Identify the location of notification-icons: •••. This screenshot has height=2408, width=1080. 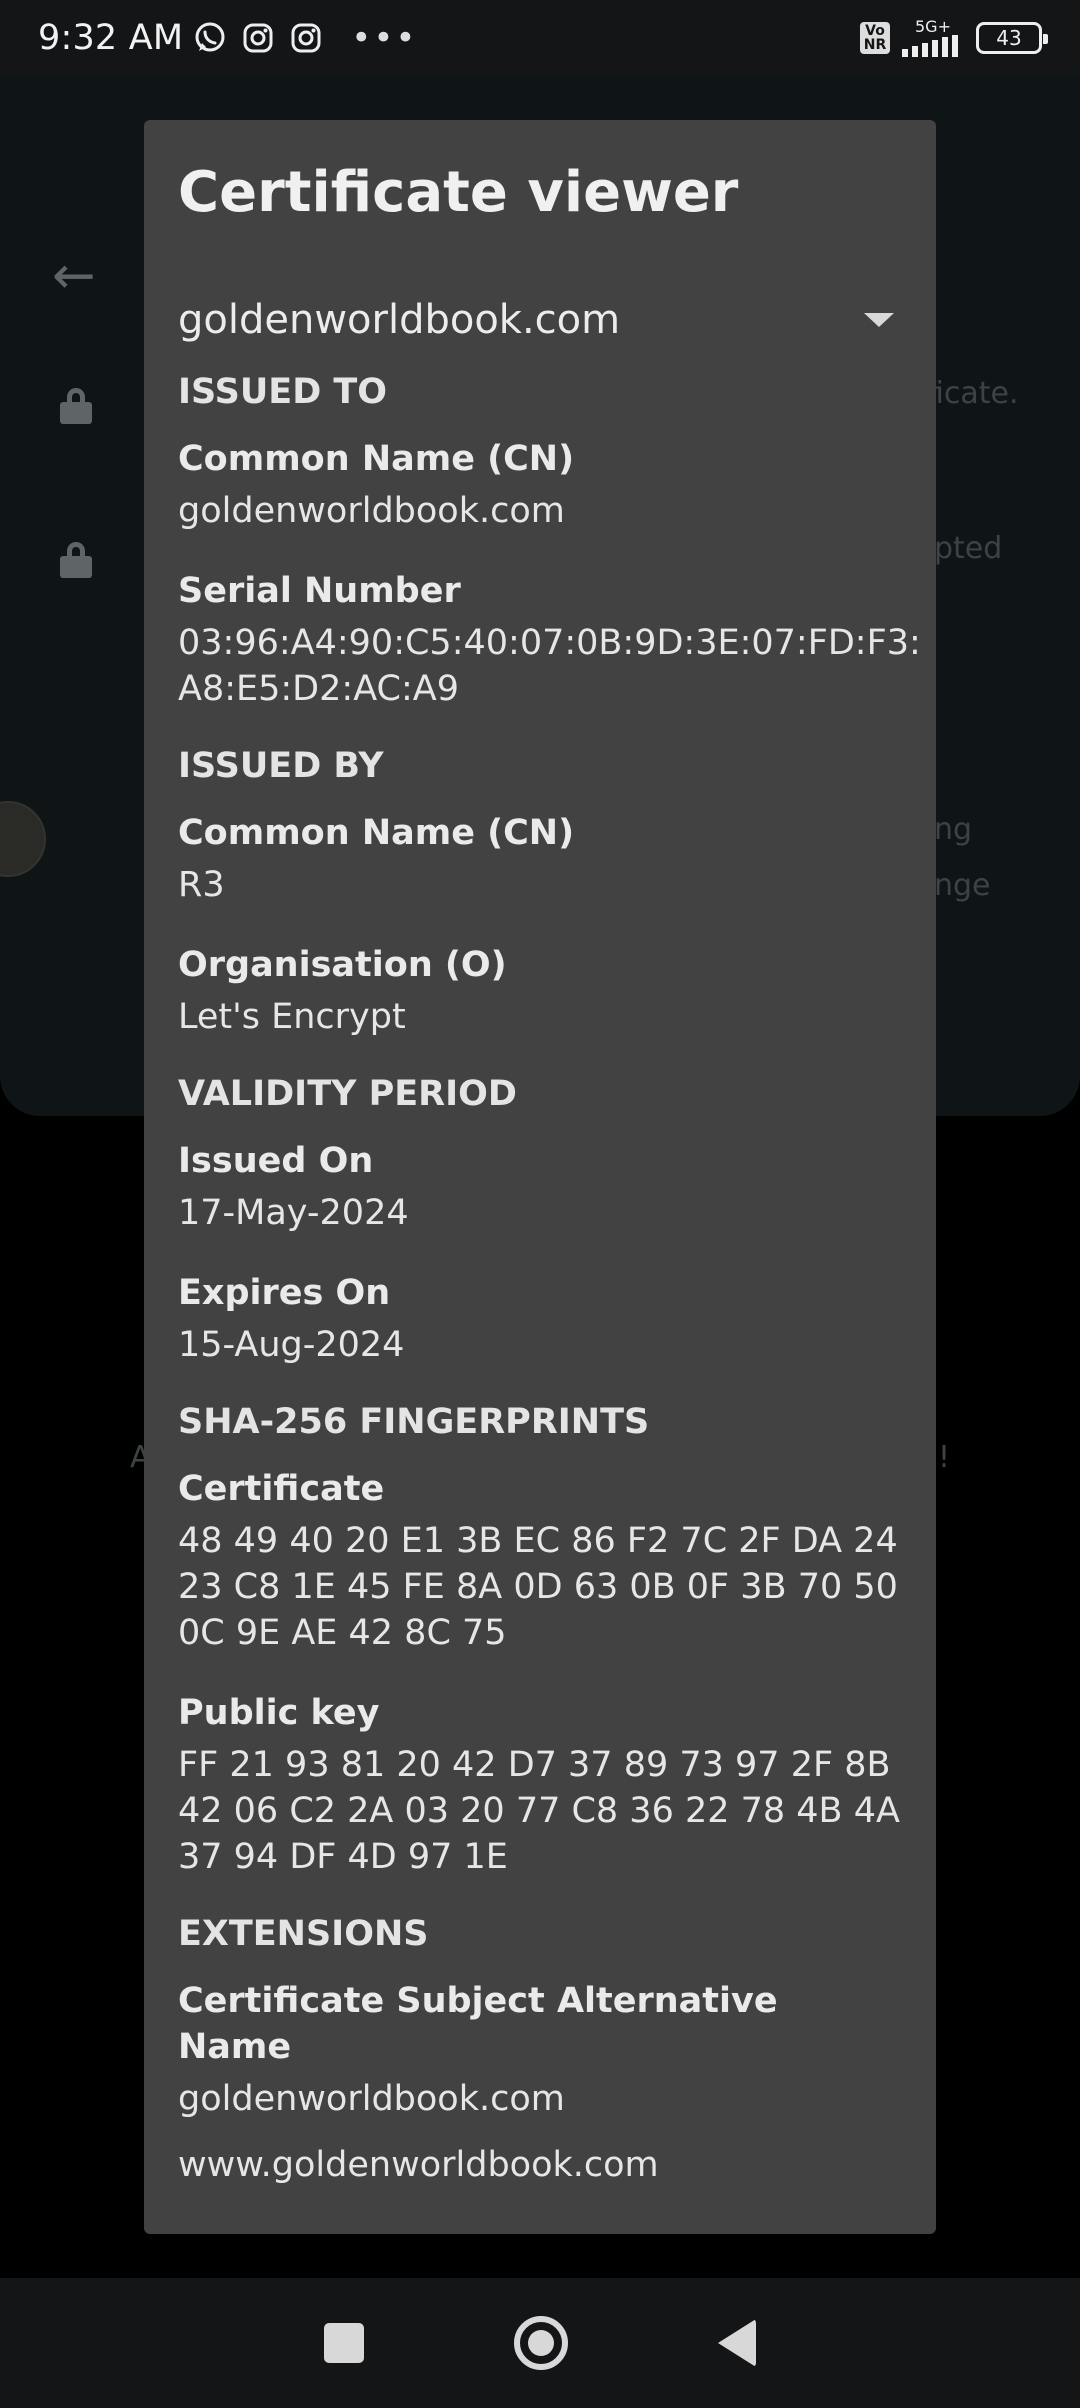
(305, 38).